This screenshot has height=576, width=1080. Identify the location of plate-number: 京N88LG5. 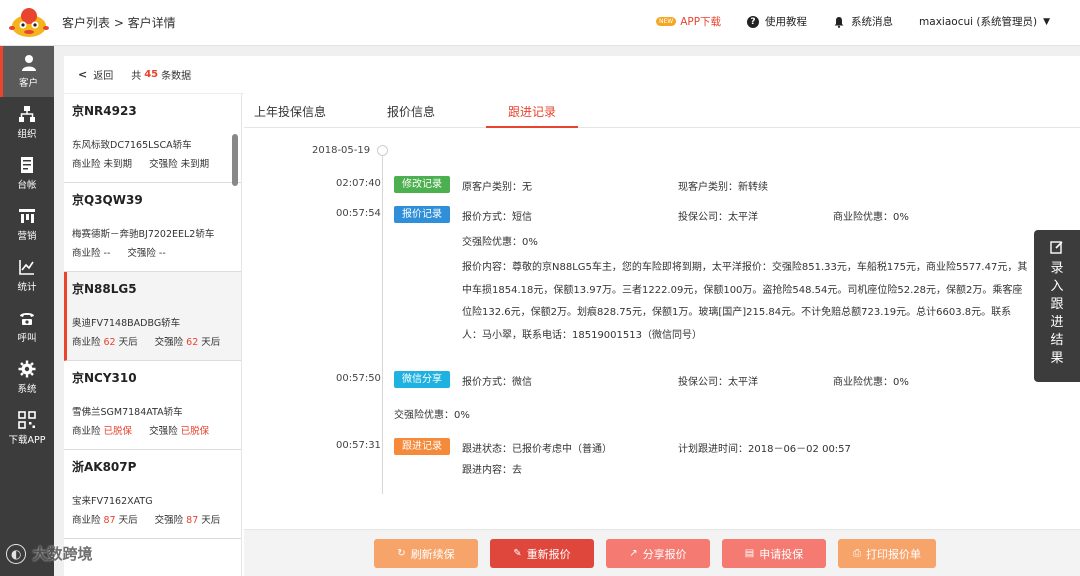
(104, 289).